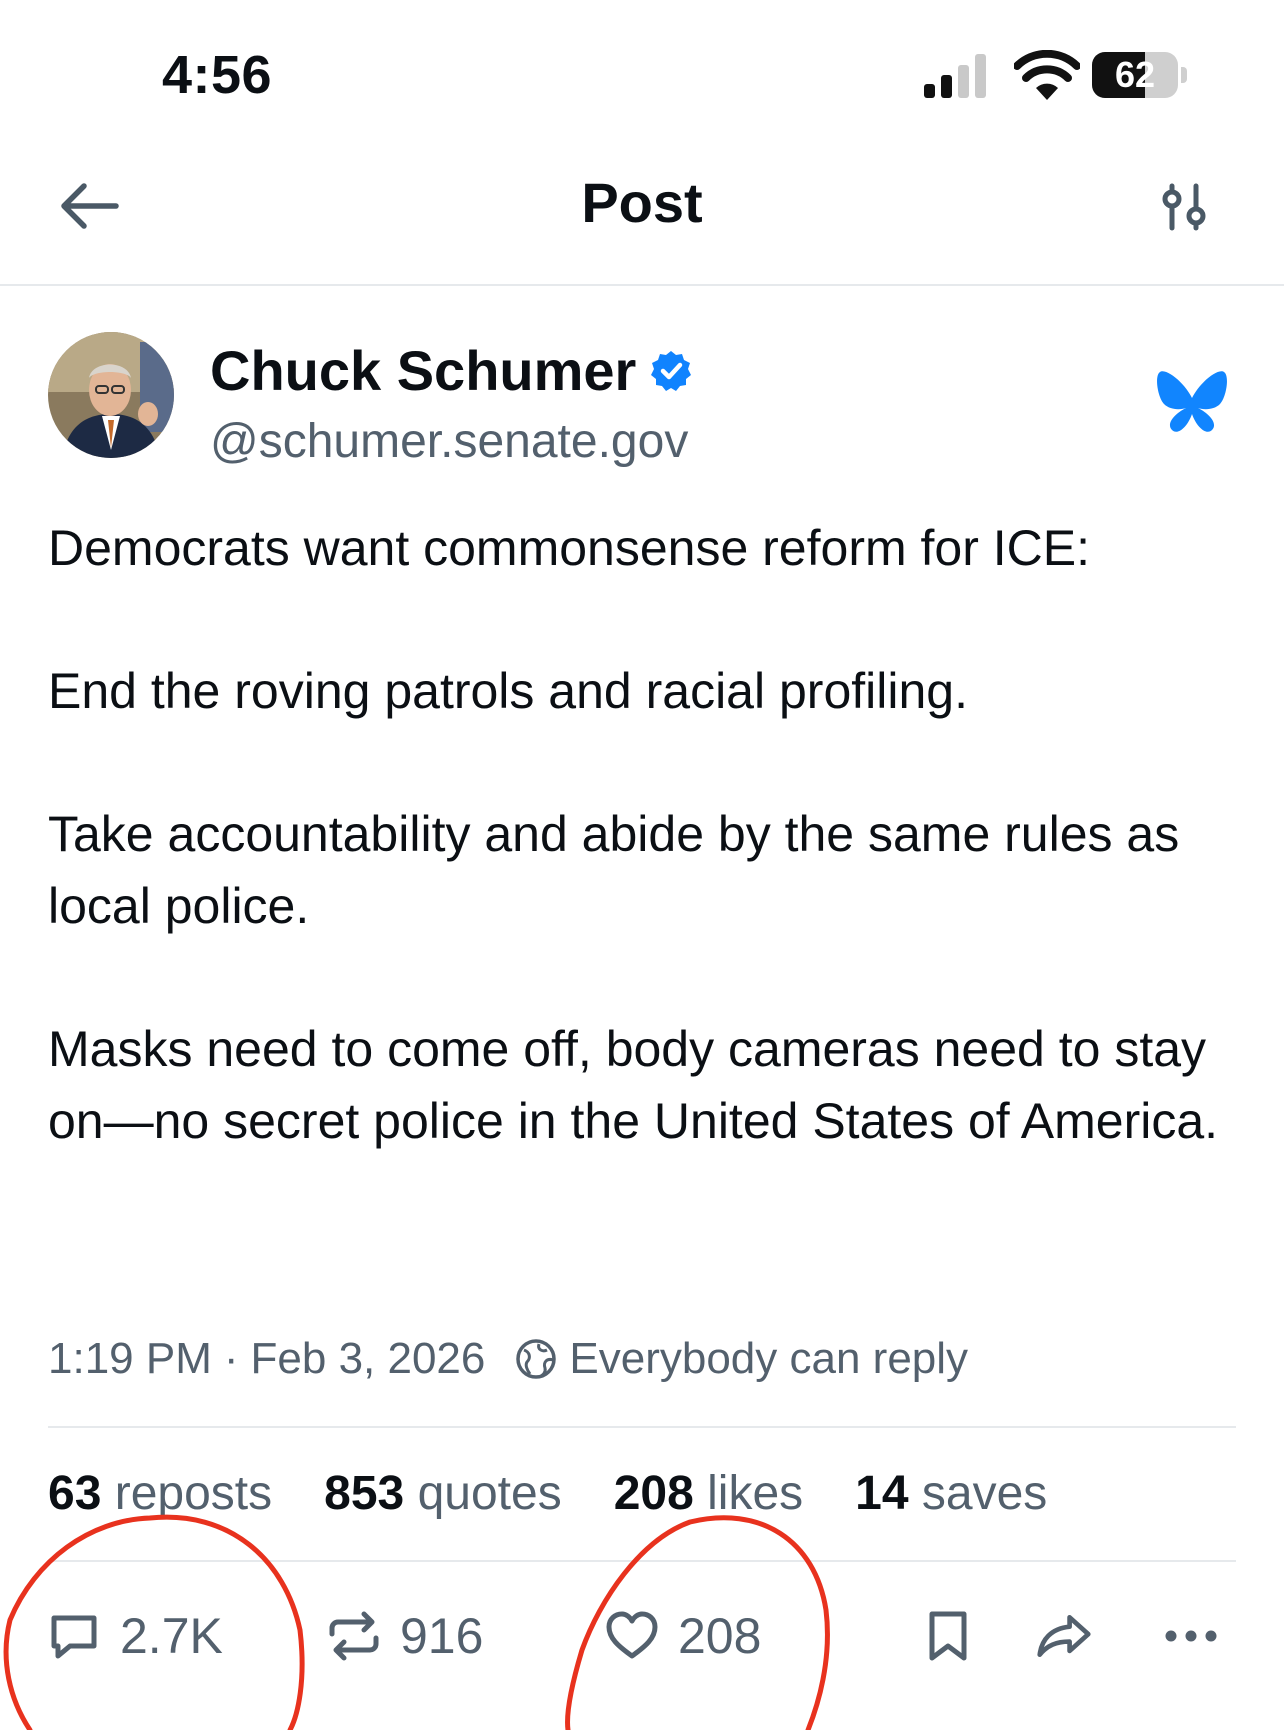  I want to click on chat-bubble-icon, so click(74, 1637).